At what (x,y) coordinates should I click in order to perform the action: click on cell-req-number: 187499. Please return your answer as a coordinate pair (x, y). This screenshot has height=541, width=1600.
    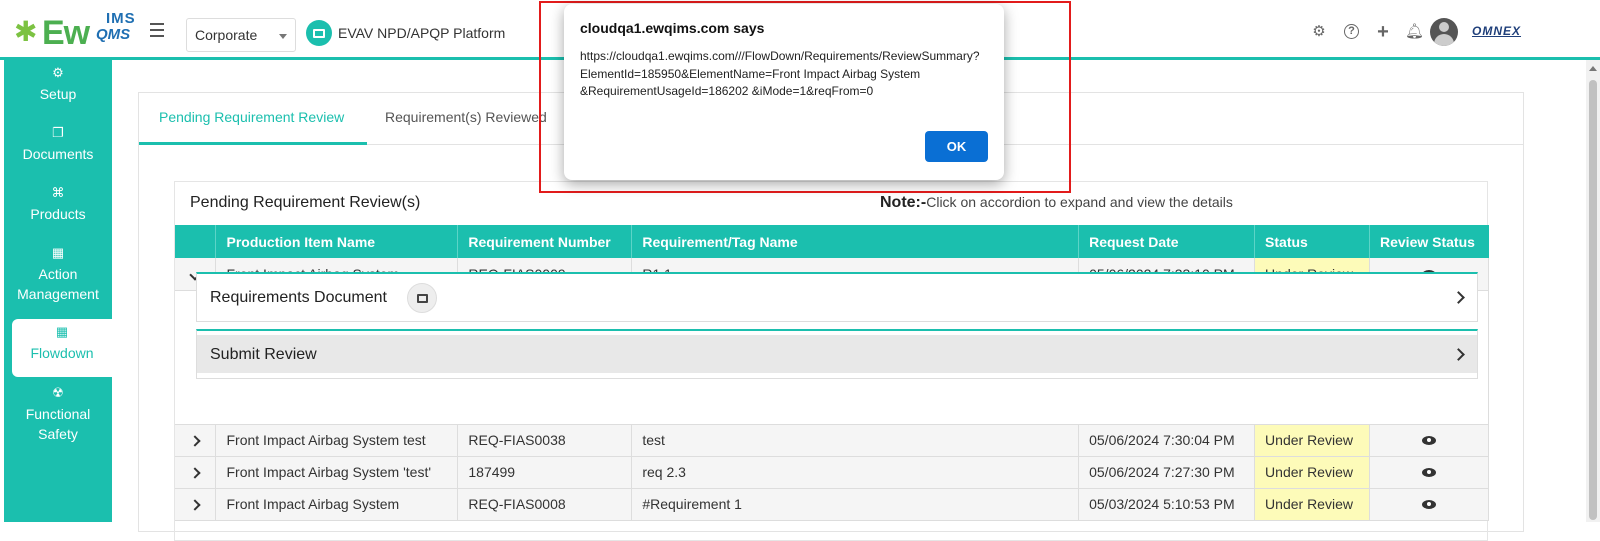
    Looking at the image, I should click on (545, 472).